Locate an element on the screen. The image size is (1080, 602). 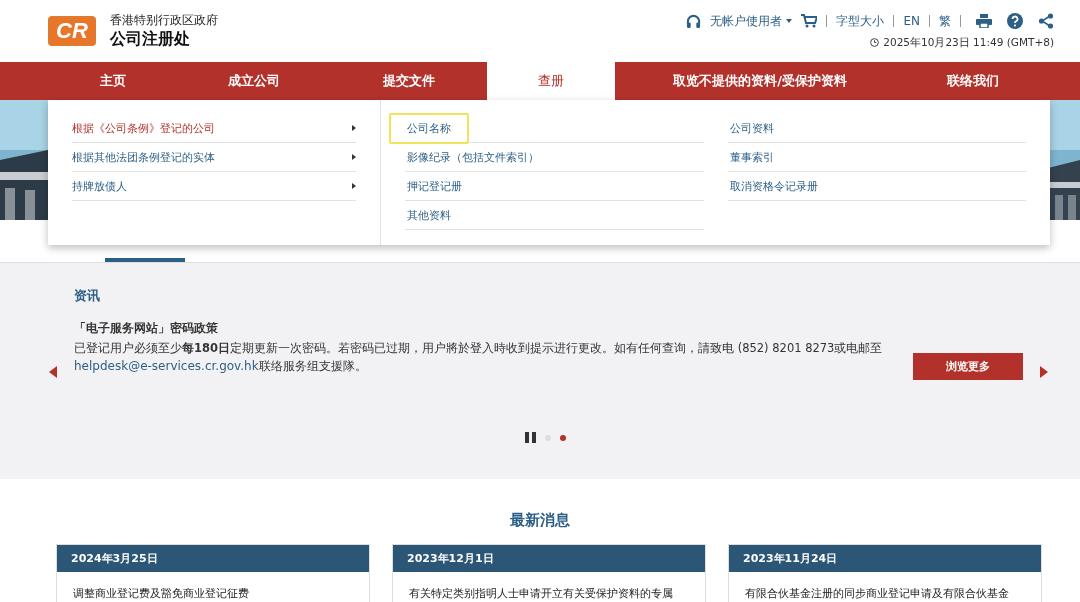
pause-icon is located at coordinates (530, 437).